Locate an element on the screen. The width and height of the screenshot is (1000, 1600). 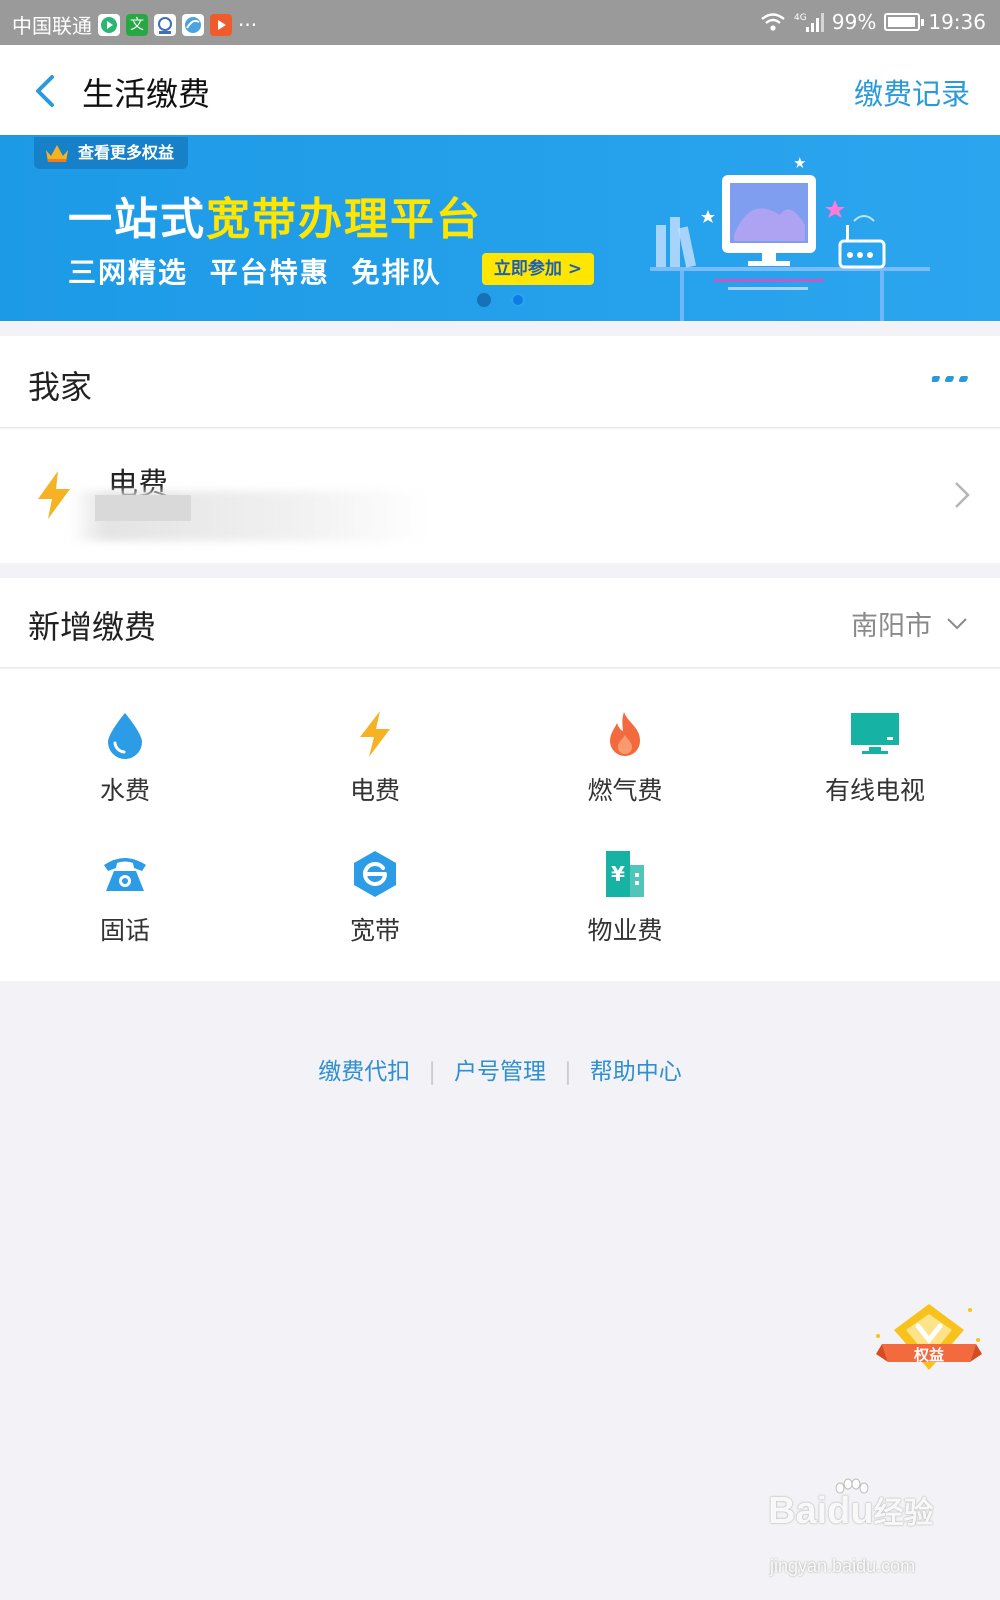
property-fee-tile: ¥ 物业费 is located at coordinates (625, 877).